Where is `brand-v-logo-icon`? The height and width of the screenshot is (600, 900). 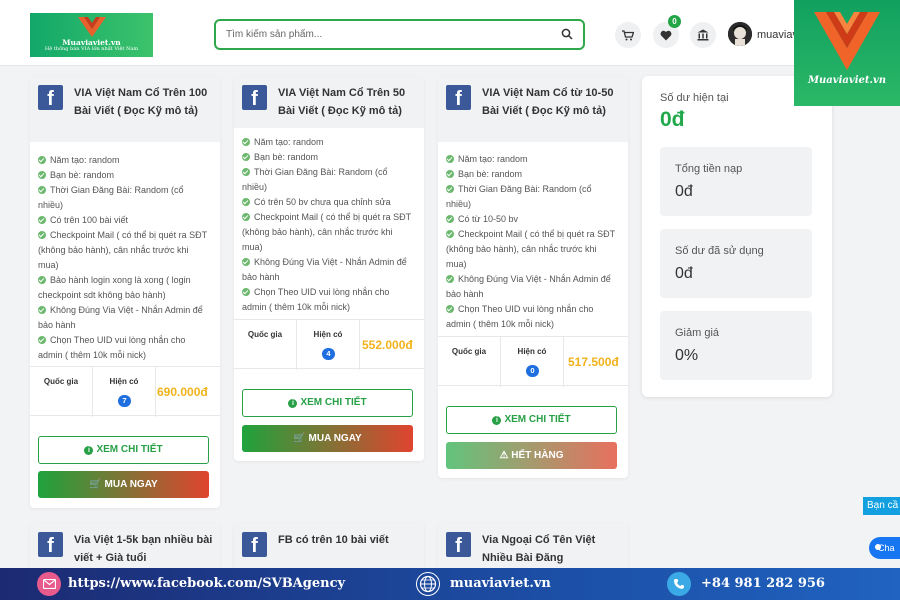
brand-v-logo-icon is located at coordinates (847, 41).